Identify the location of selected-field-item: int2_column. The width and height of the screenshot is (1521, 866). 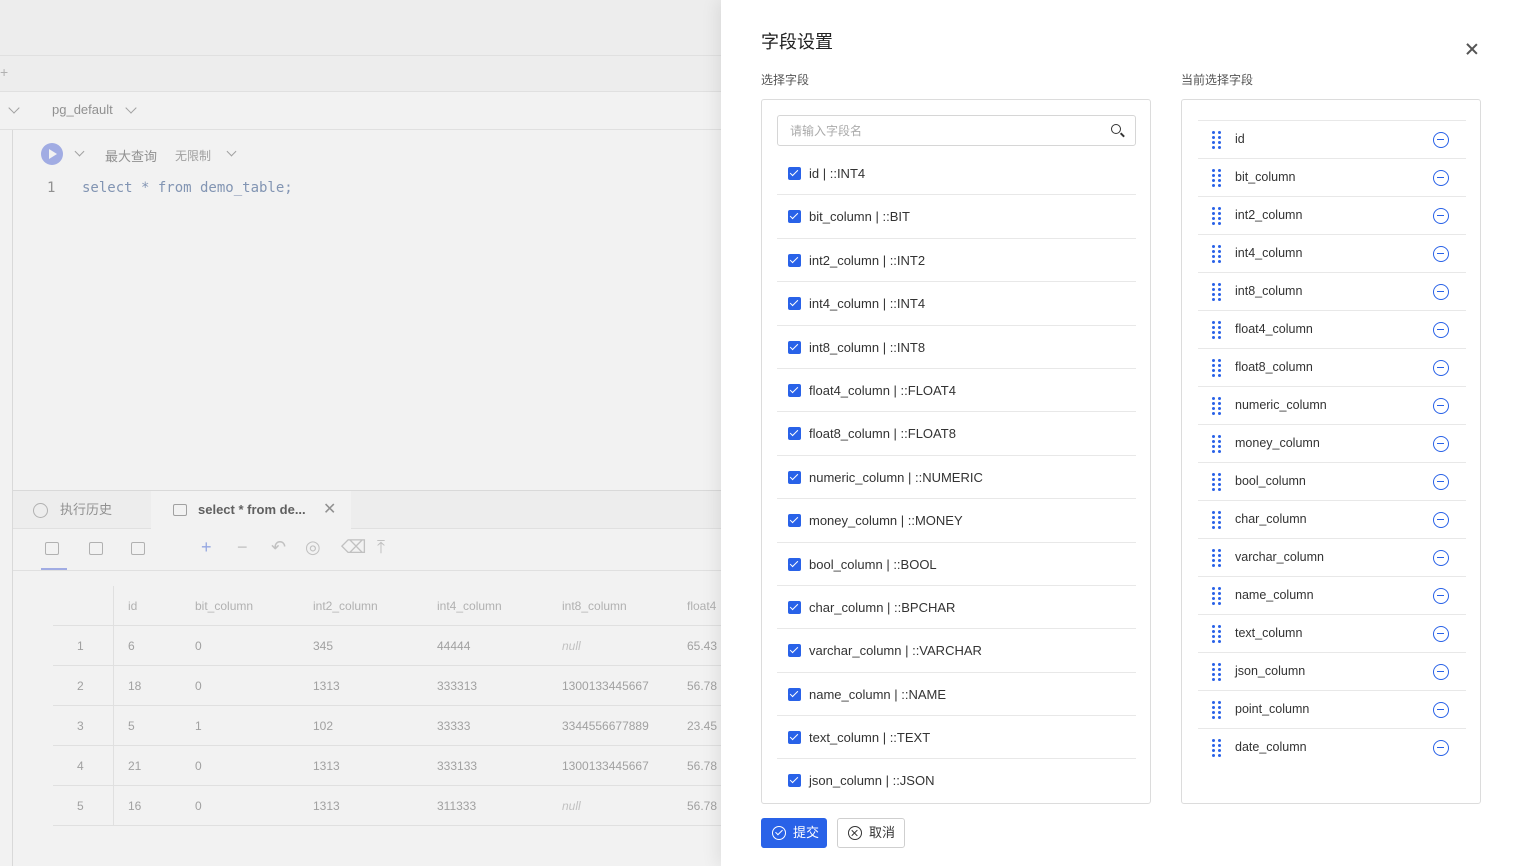
(1332, 216).